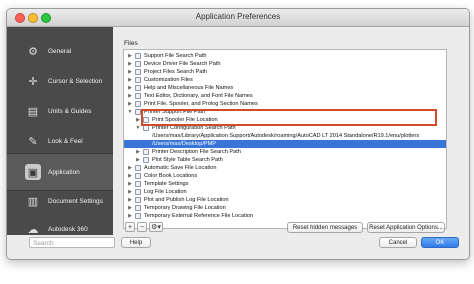  What do you see at coordinates (285, 208) in the screenshot?
I see `tree-row: ▶ Temporary Drawing File Location` at bounding box center [285, 208].